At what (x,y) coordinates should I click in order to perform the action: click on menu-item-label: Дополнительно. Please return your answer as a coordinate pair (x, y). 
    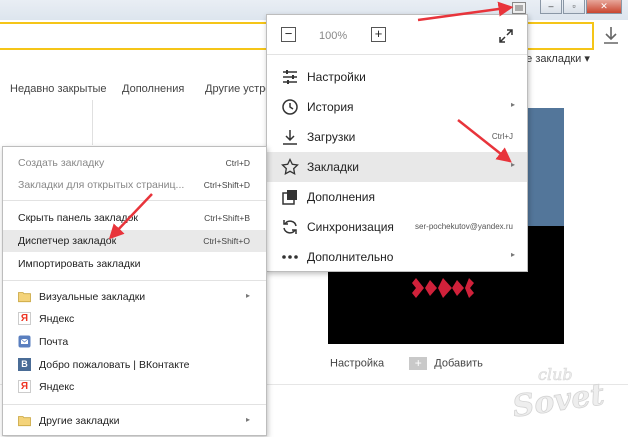
    Looking at the image, I should click on (350, 257).